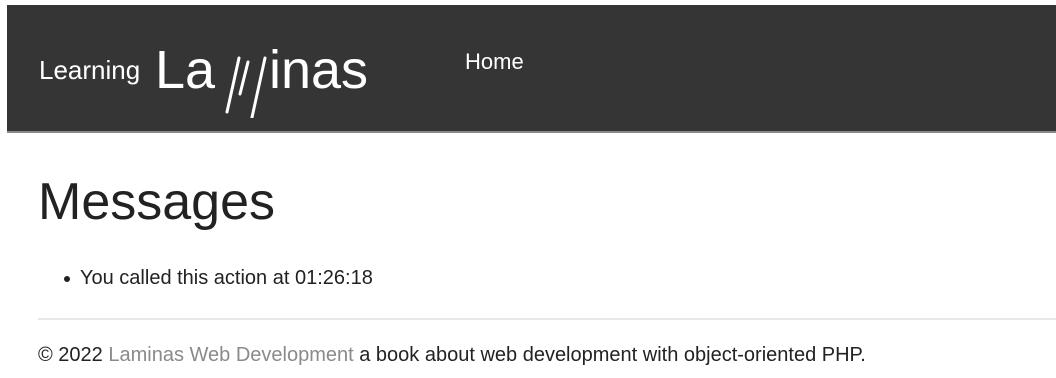 This screenshot has height=378, width=1056. What do you see at coordinates (90, 69) in the screenshot?
I see `brand-prefix: Learning` at bounding box center [90, 69].